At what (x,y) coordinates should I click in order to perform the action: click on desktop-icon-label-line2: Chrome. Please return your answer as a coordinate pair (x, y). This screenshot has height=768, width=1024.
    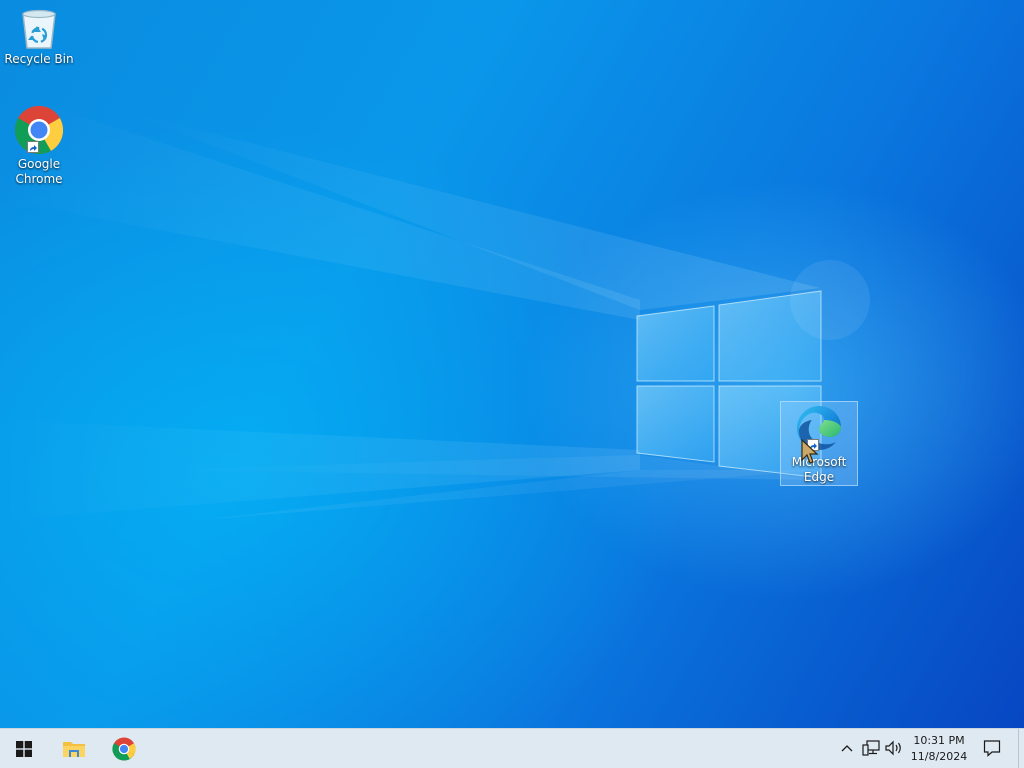
    Looking at the image, I should click on (39, 179).